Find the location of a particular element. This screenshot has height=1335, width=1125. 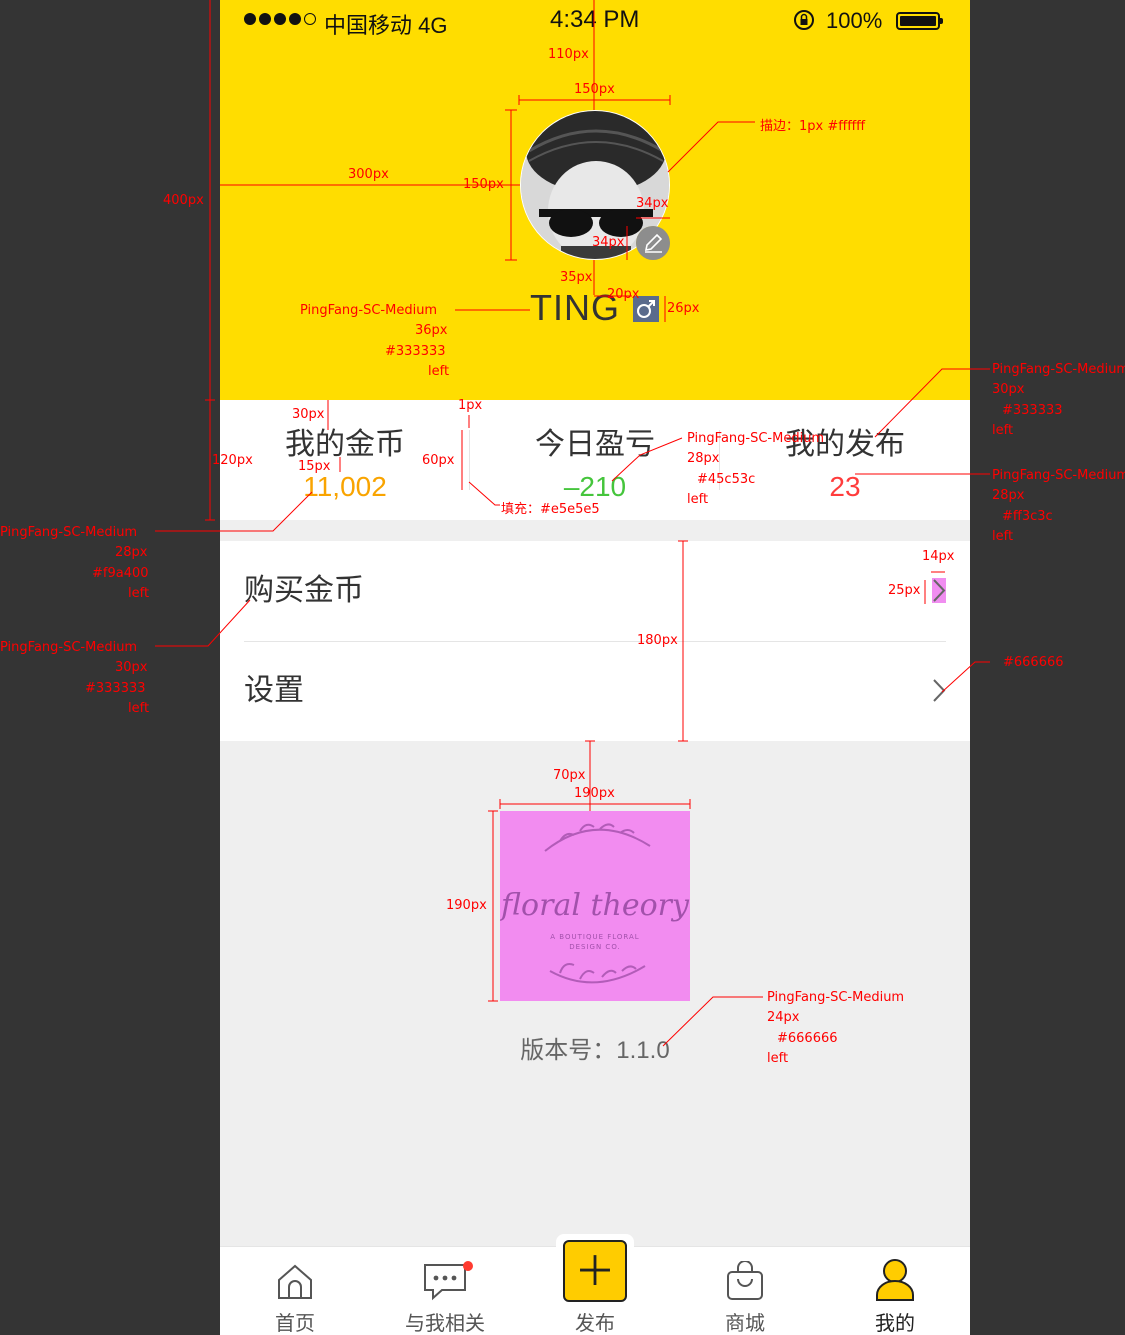

stat-value: 23 is located at coordinates (845, 486).